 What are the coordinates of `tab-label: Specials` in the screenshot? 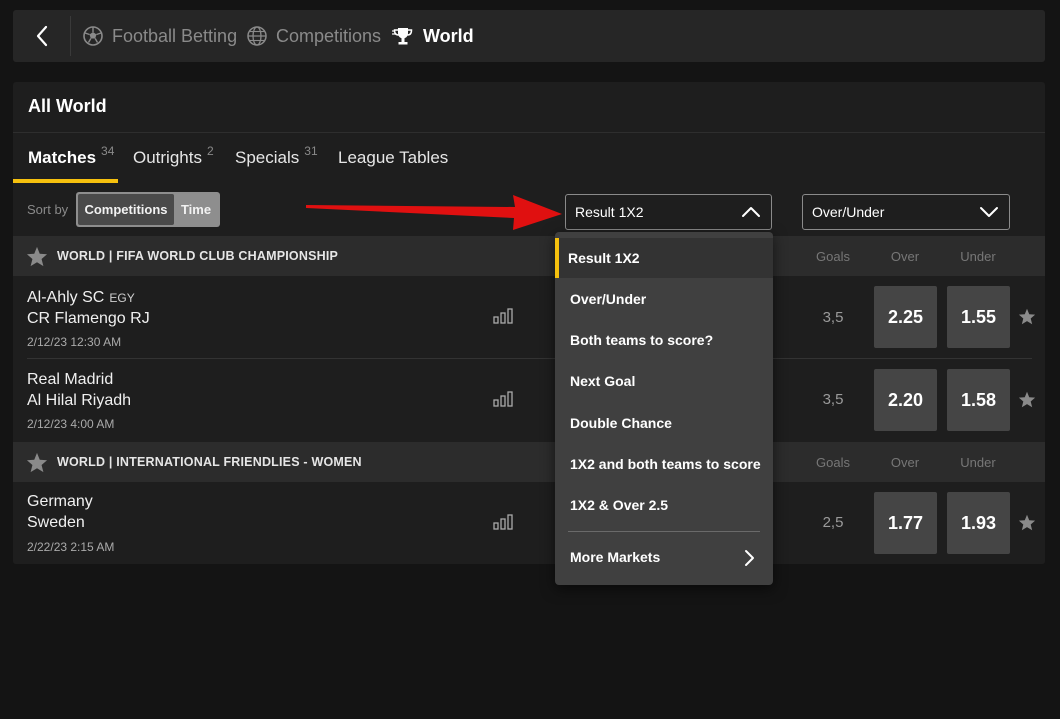 It's located at (267, 157).